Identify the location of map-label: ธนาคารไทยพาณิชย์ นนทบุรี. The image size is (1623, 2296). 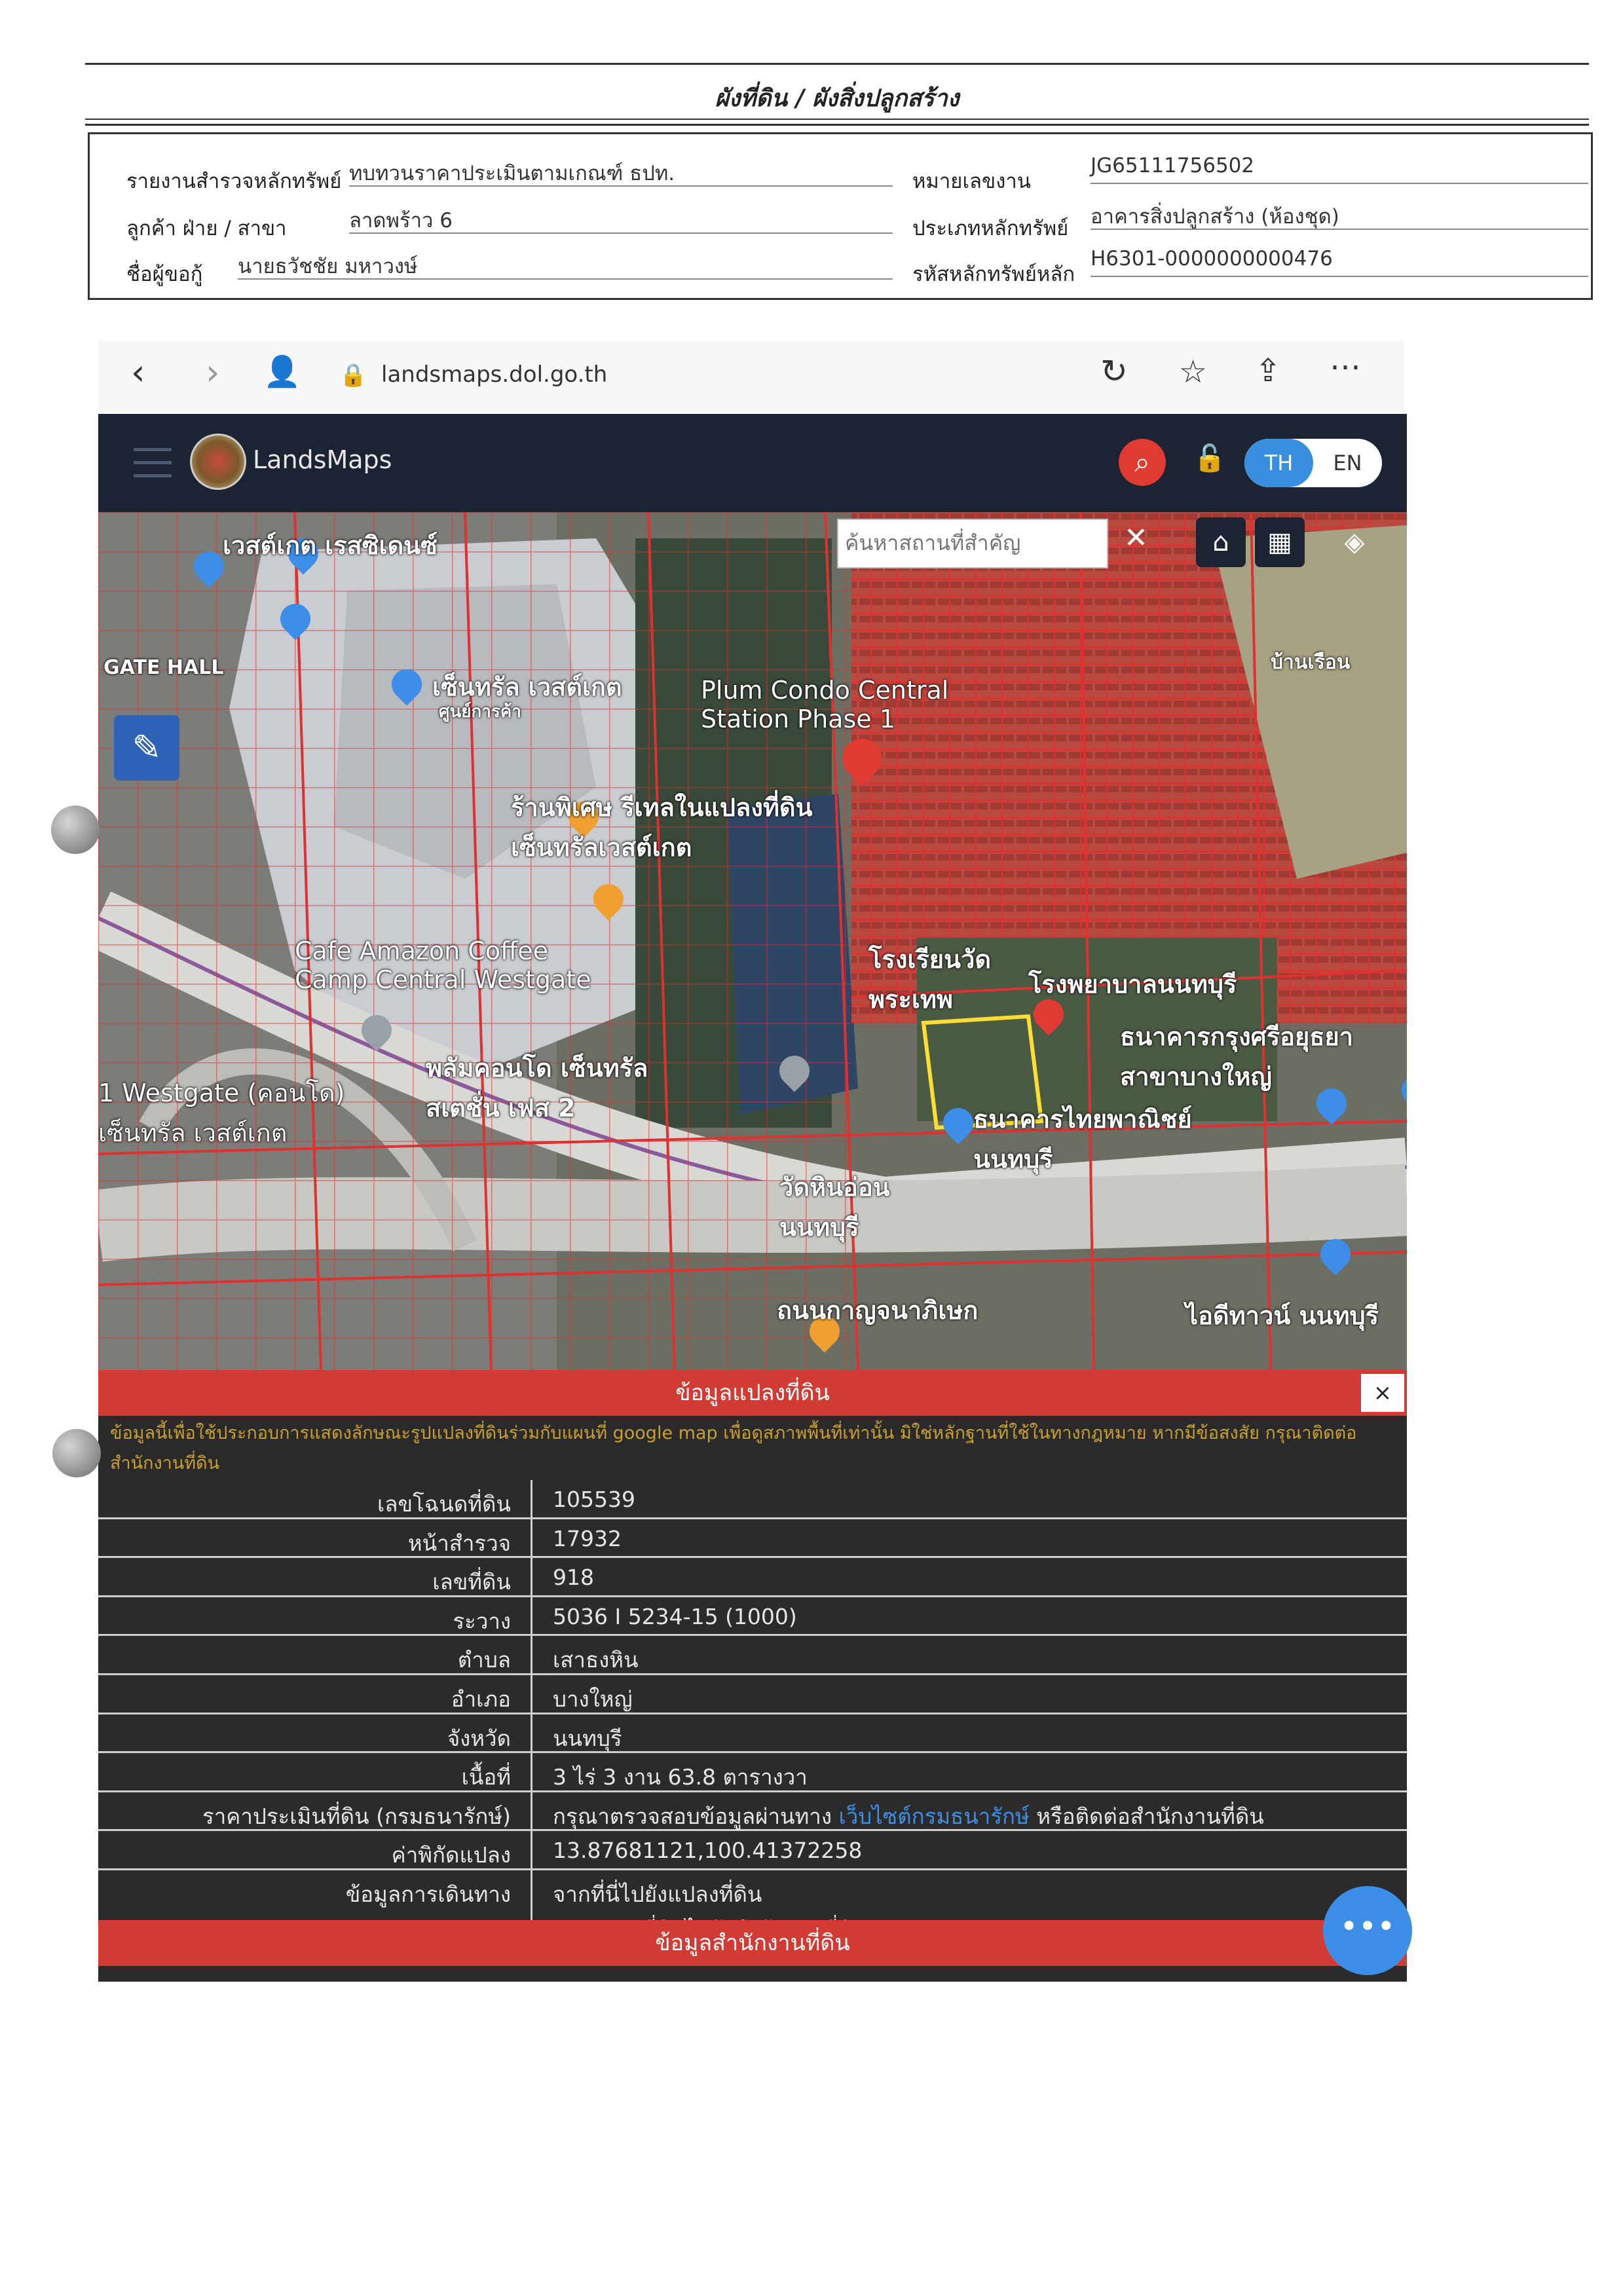
(1082, 1140).